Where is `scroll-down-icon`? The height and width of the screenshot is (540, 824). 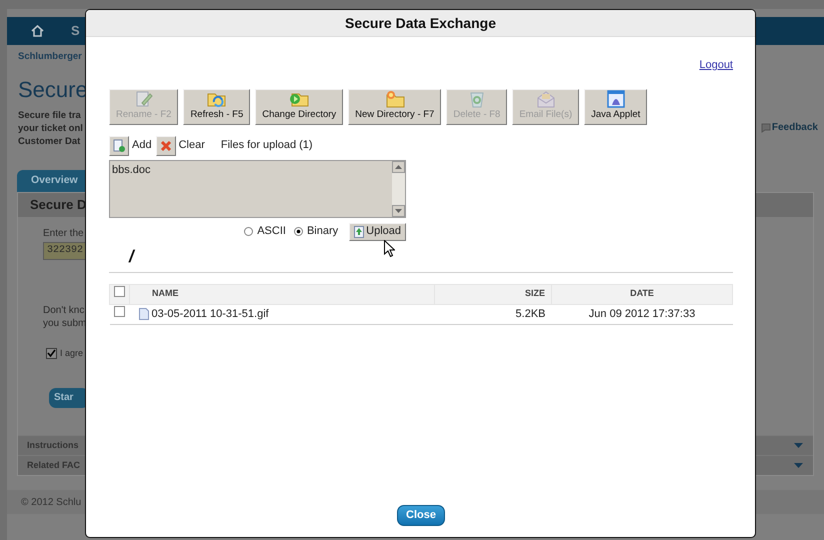 scroll-down-icon is located at coordinates (398, 210).